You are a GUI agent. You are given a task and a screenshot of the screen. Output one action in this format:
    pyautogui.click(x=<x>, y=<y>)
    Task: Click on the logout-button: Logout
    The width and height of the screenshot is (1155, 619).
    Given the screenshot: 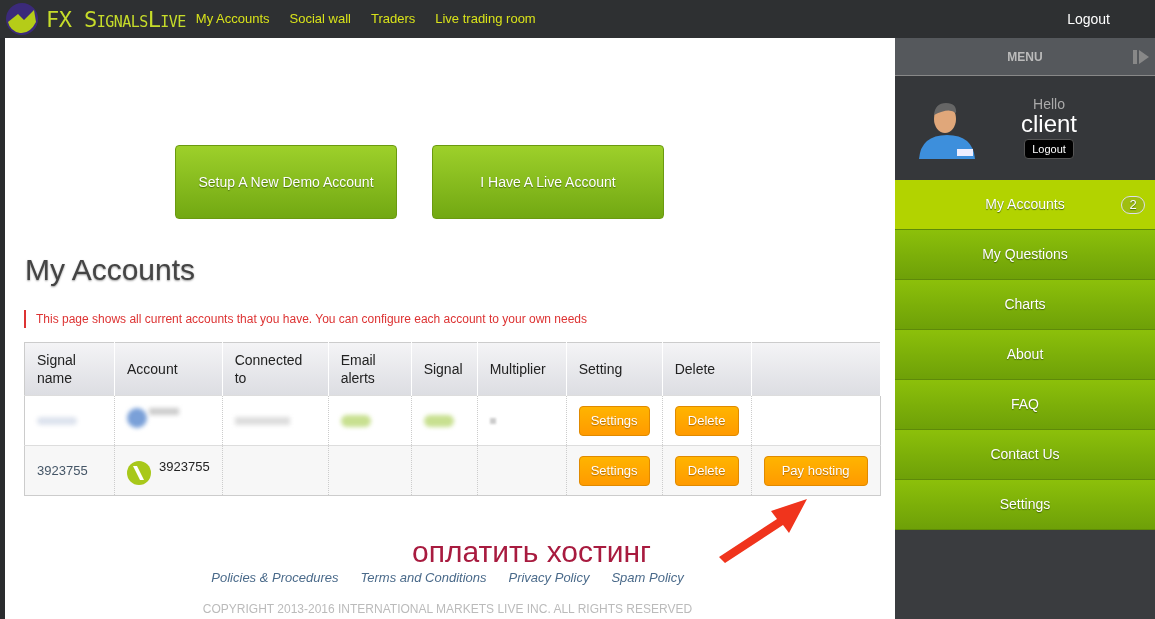 What is the action you would take?
    pyautogui.click(x=1049, y=149)
    